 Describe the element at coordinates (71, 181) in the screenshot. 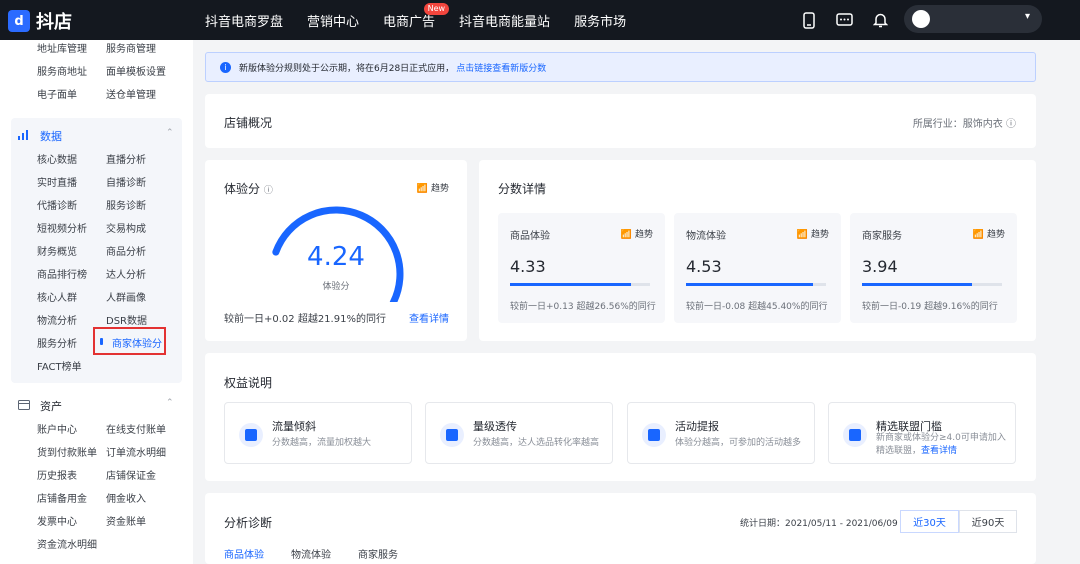

I see `sidebar-item-realtime-live: 实时直播` at that location.